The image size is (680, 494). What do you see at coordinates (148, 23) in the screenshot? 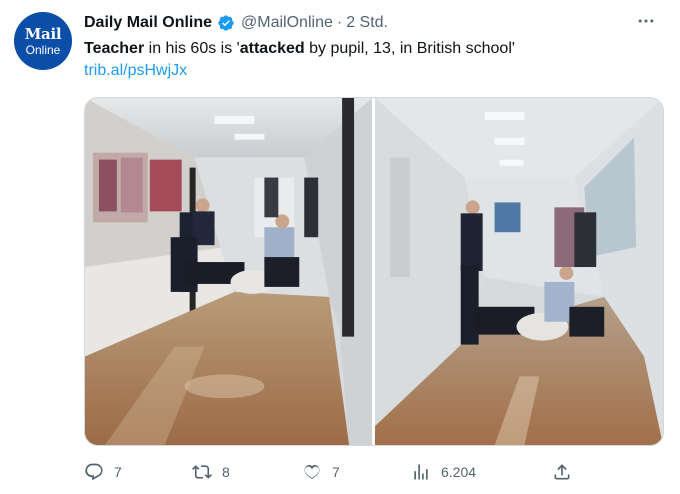
I see `account-name: Daily Mail Online` at bounding box center [148, 23].